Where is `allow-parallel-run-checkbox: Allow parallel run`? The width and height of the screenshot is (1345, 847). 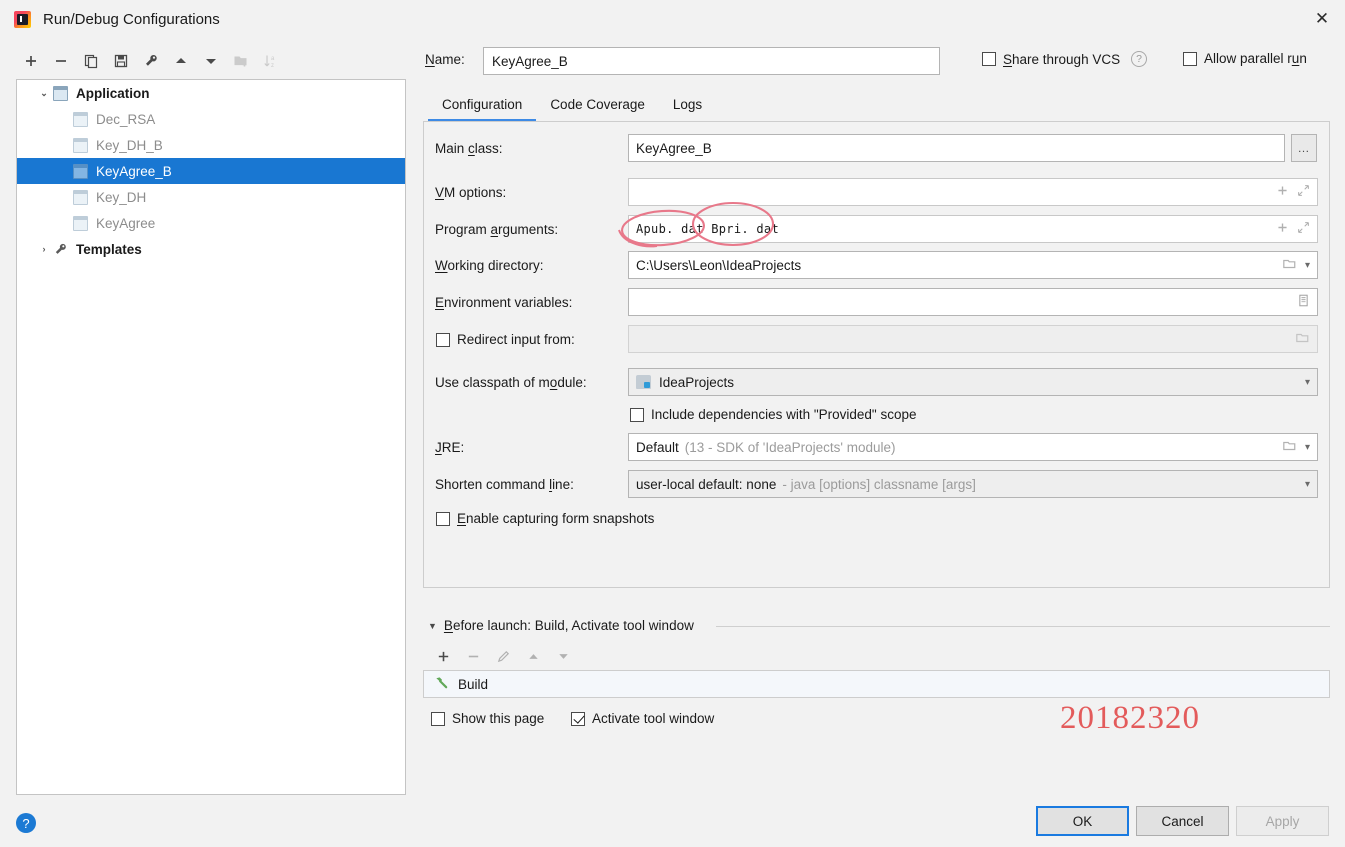
allow-parallel-run-checkbox: Allow parallel run is located at coordinates (1245, 58).